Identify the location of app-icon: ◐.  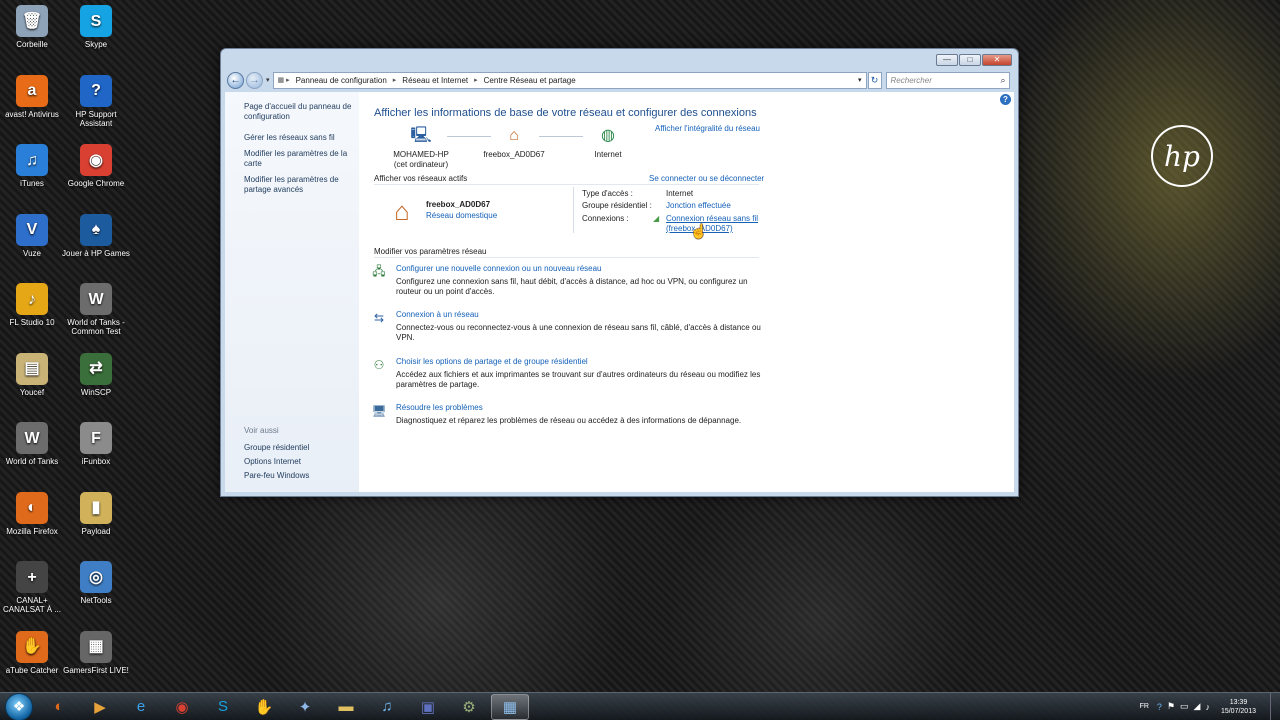
(32, 507).